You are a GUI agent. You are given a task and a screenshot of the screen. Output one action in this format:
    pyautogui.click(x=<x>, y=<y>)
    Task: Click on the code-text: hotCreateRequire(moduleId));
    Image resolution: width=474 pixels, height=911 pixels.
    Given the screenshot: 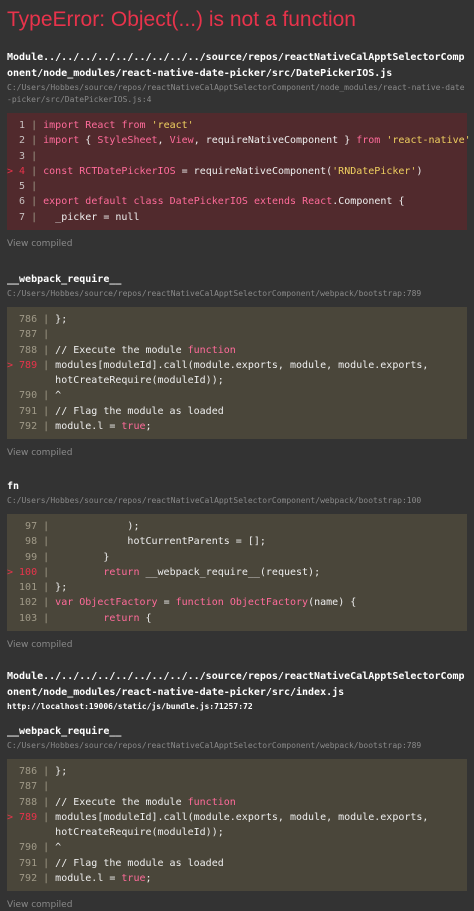 What is the action you would take?
    pyautogui.click(x=139, y=381)
    